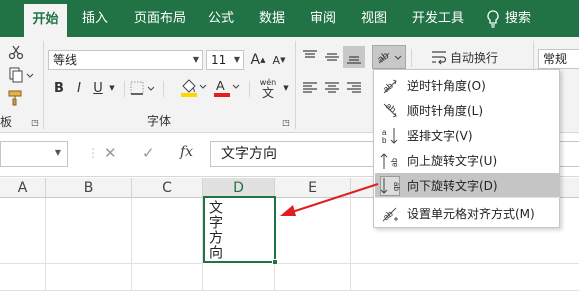 This screenshot has height=291, width=579. I want to click on angle-counterclockwise-icon: ab, so click(390, 86).